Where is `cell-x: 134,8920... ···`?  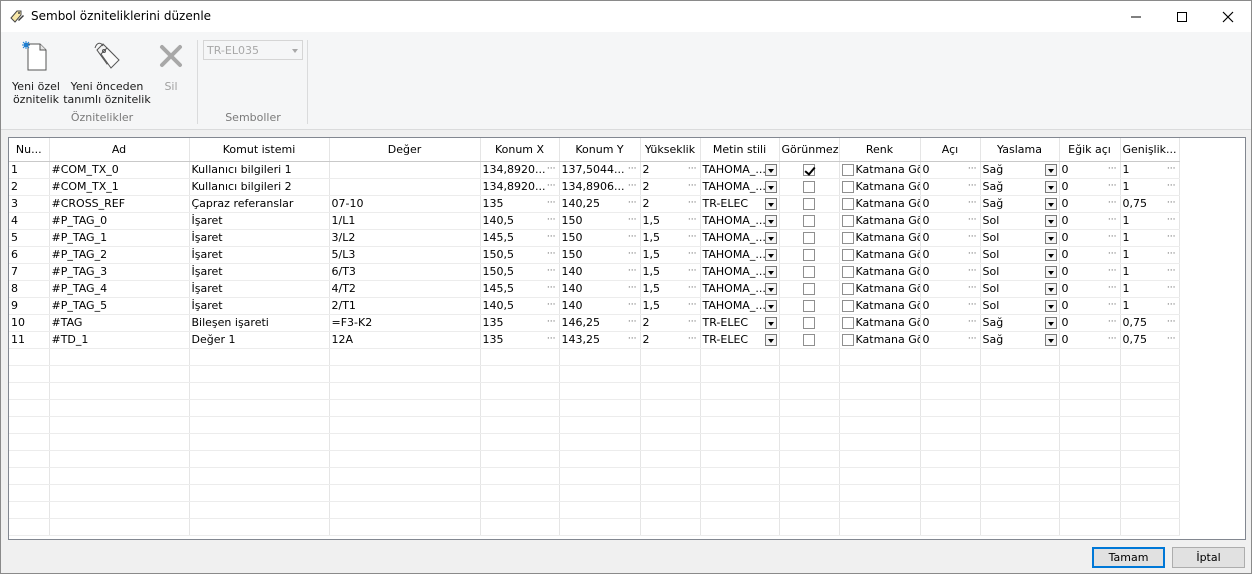 cell-x: 134,8920... ··· is located at coordinates (520, 187).